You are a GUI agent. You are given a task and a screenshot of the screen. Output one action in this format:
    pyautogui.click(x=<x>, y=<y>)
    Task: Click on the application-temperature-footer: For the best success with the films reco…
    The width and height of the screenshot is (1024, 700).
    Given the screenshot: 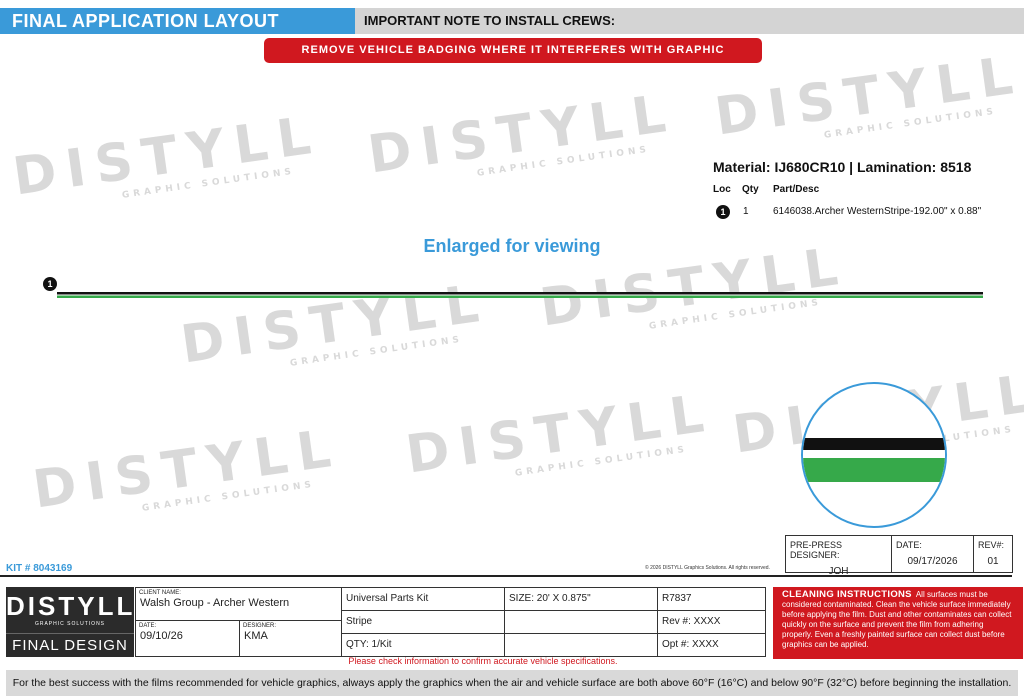 What is the action you would take?
    pyautogui.click(x=512, y=683)
    